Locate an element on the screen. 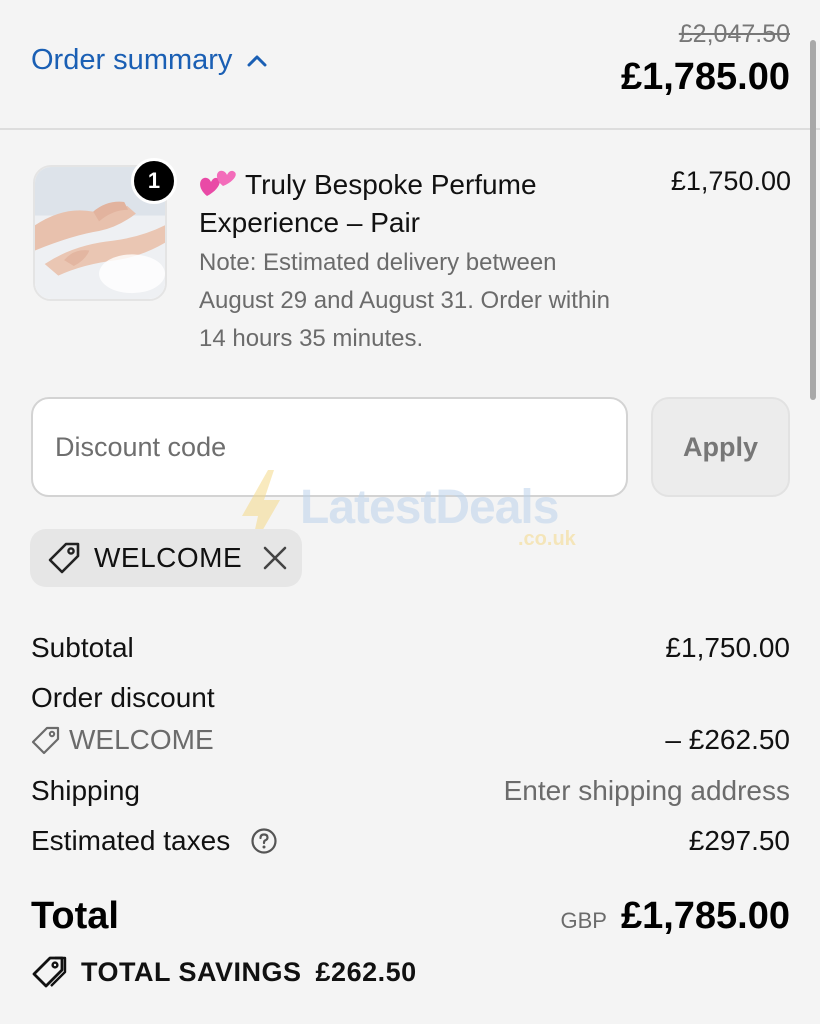 This screenshot has height=1024, width=820. estimated-taxes-value: £297.50 is located at coordinates (739, 840).